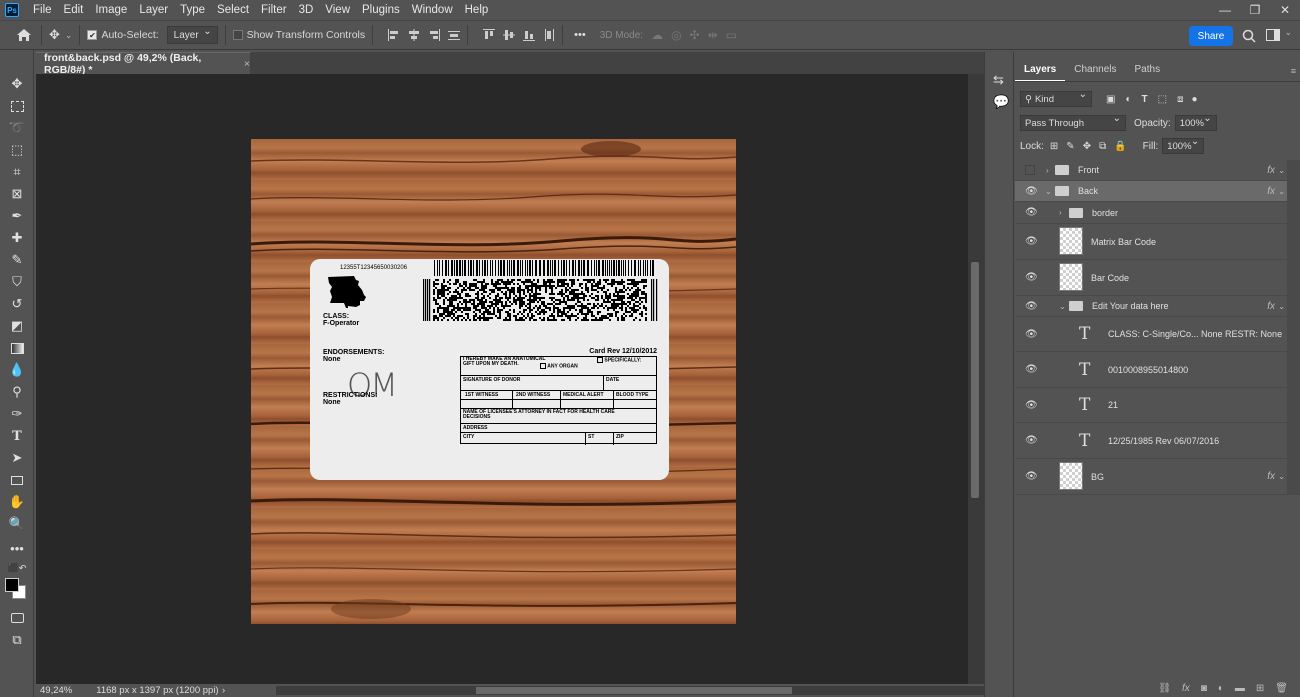 The height and width of the screenshot is (697, 1300). I want to click on lock-artboard-icon: ⧉, so click(1102, 146).